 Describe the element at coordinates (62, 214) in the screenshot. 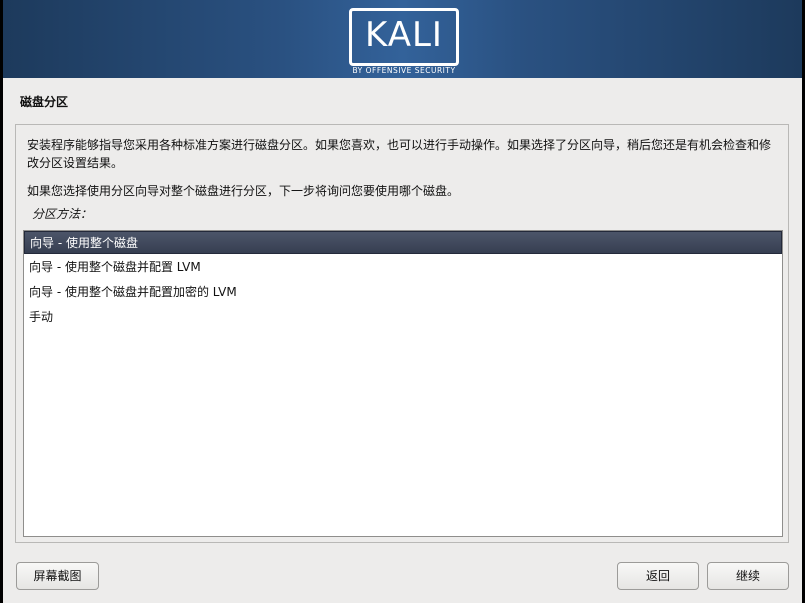

I see `partition-method-label: 分区方法：` at that location.